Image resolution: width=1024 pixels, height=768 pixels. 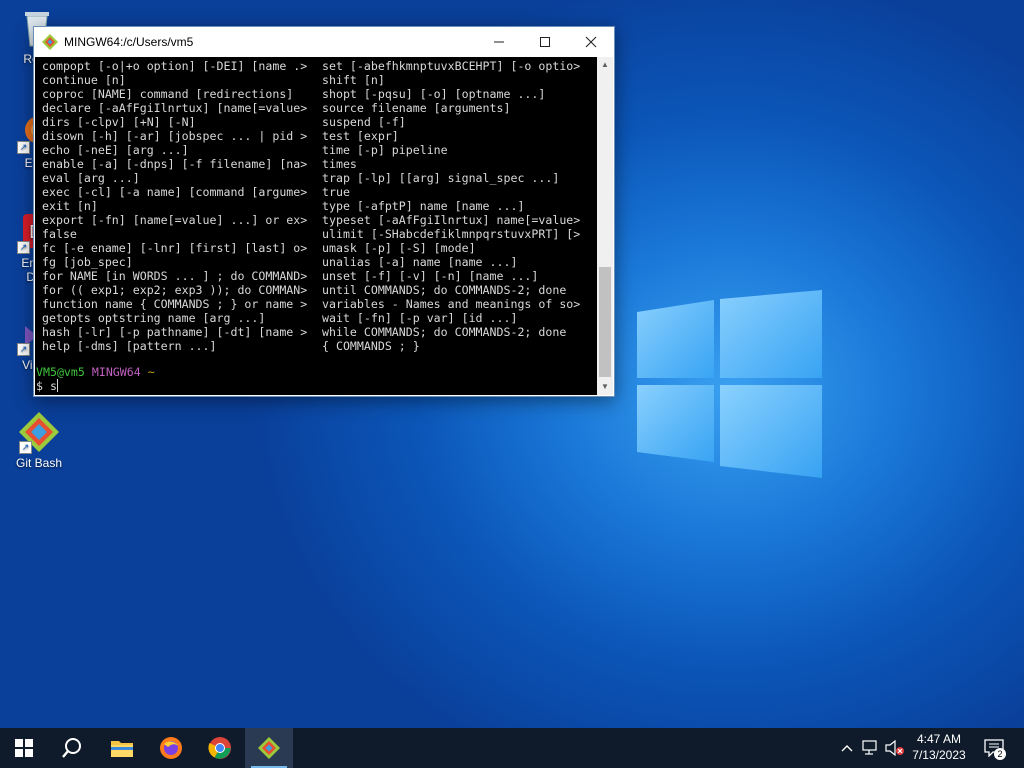 I want to click on firefox-button, so click(x=171, y=748).